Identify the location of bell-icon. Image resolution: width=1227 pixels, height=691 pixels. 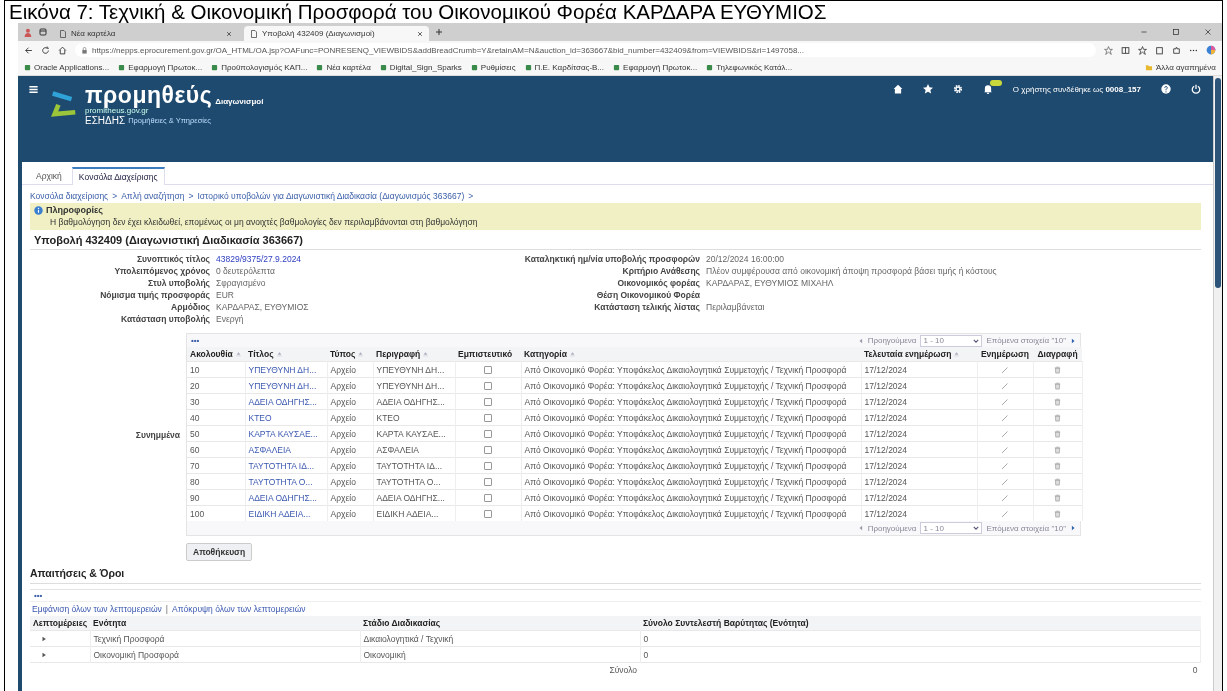
(987, 89).